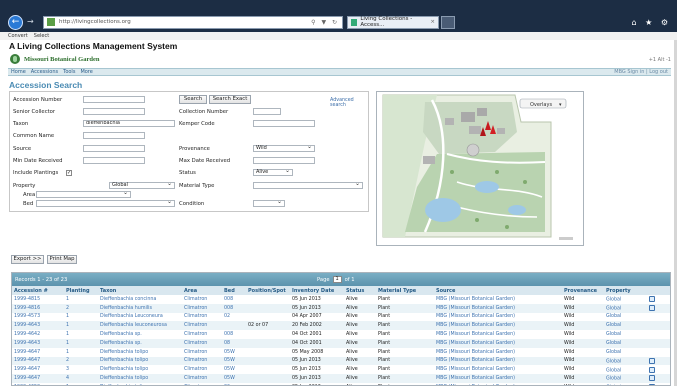 The width and height of the screenshot is (677, 386). What do you see at coordinates (18, 72) in the screenshot?
I see `menu-home: Home` at bounding box center [18, 72].